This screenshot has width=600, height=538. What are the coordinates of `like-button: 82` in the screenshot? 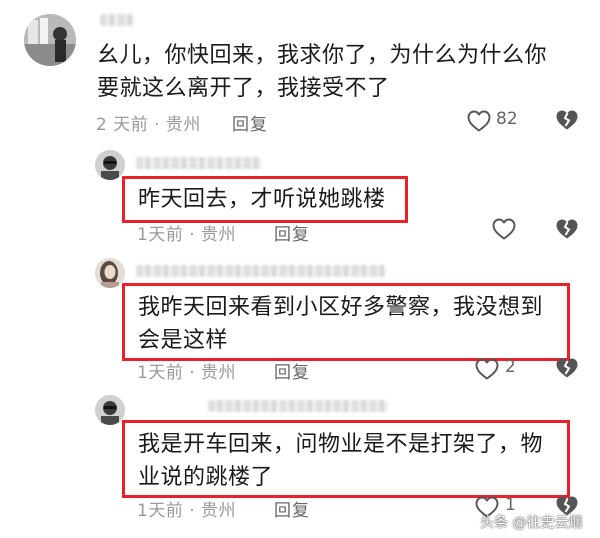 It's located at (496, 121).